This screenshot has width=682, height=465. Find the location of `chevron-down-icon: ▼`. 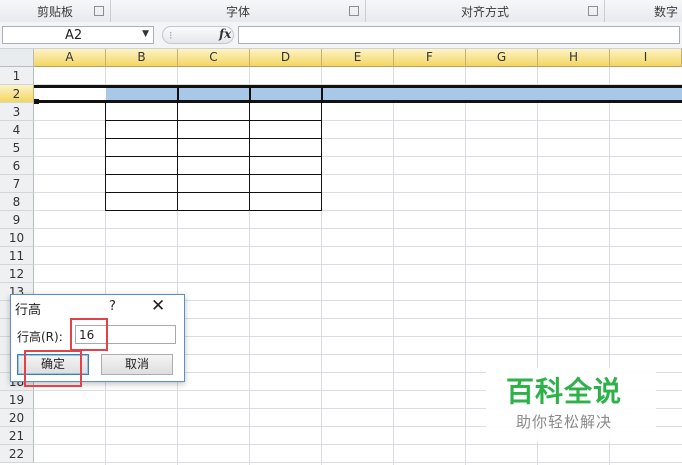

chevron-down-icon: ▼ is located at coordinates (145, 34).